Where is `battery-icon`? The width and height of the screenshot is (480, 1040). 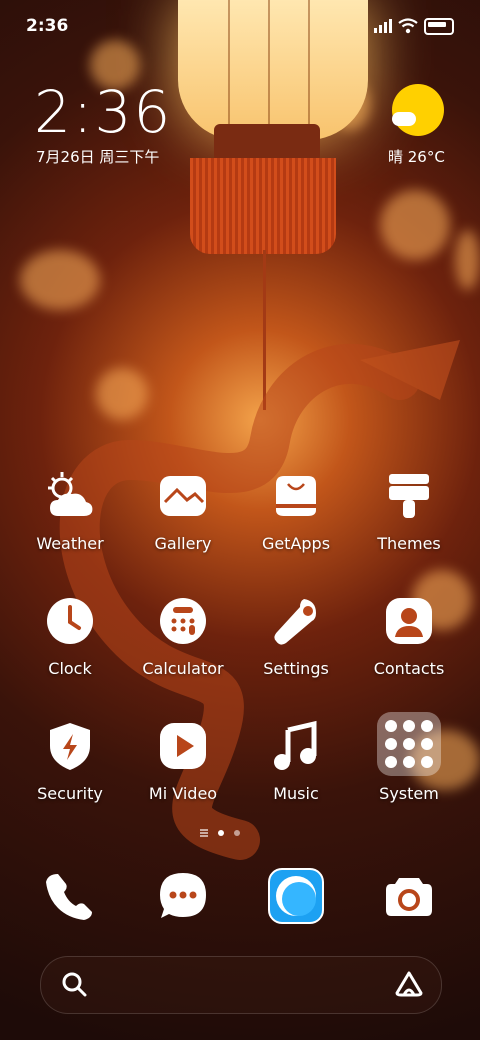
battery-icon is located at coordinates (439, 26).